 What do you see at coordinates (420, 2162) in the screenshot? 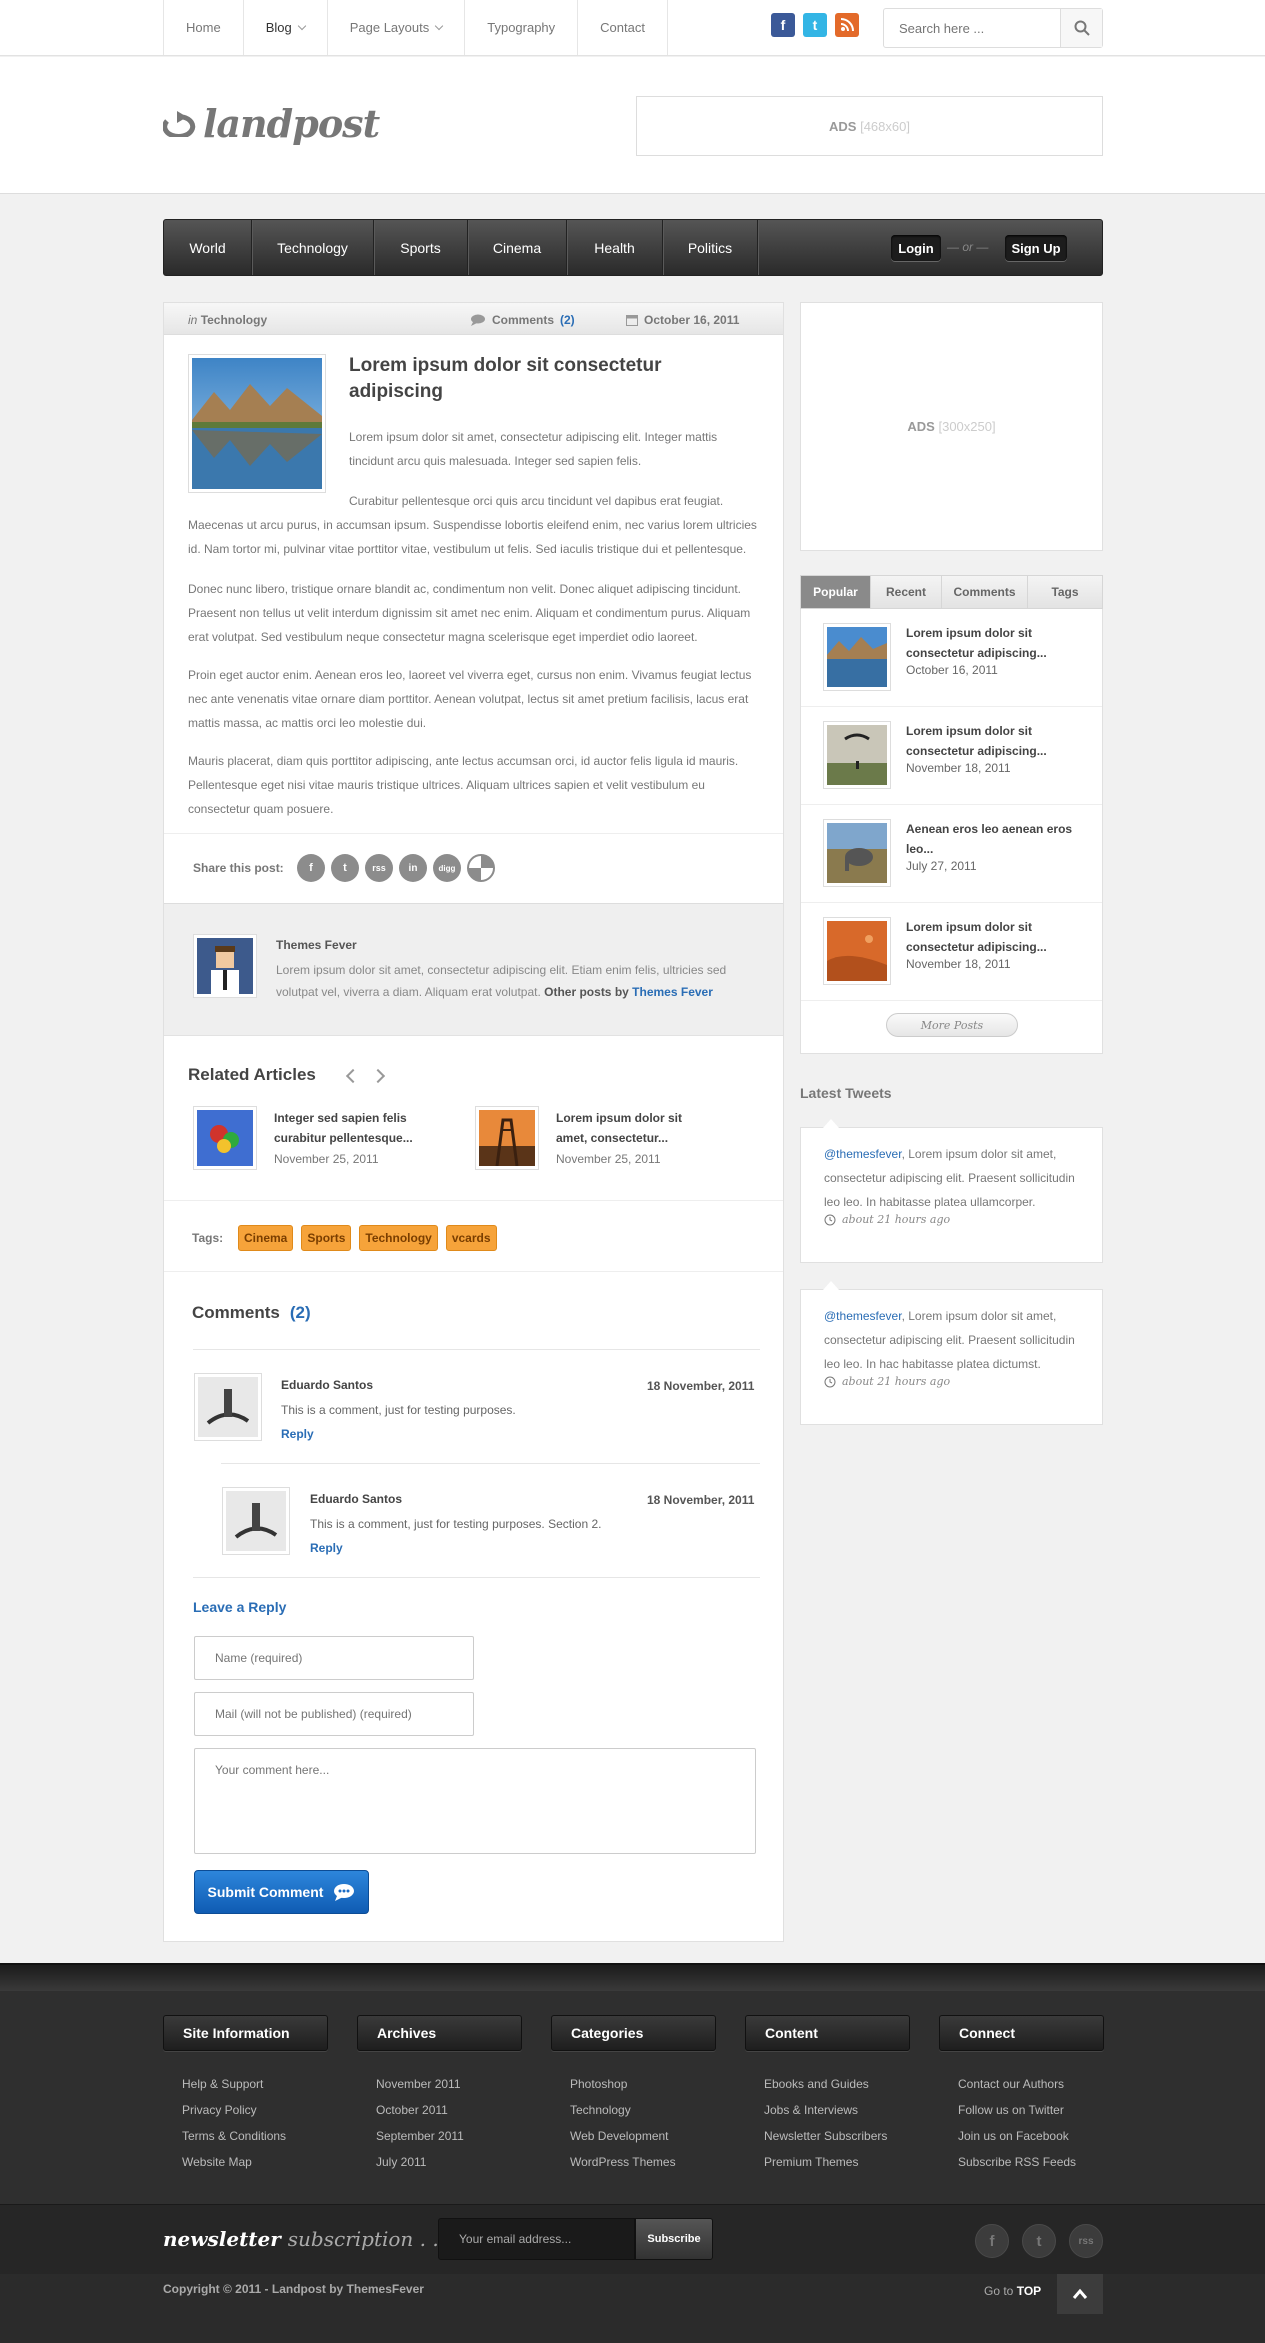
I see `footer-link: July 2011` at bounding box center [420, 2162].